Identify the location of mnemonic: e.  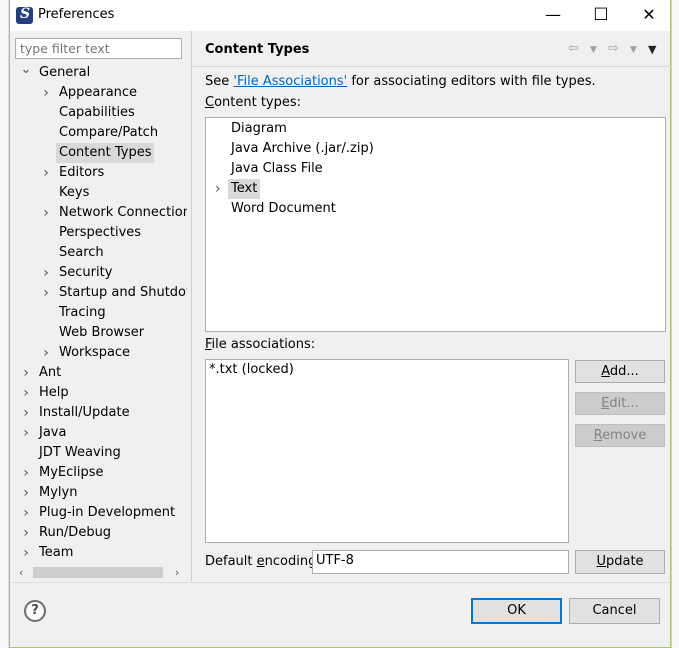
(260, 561).